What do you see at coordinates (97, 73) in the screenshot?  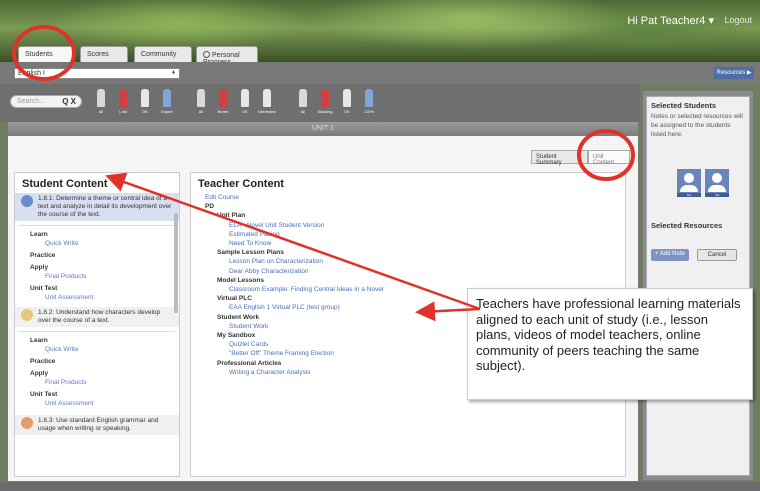 I see `course-select: English I ♦` at bounding box center [97, 73].